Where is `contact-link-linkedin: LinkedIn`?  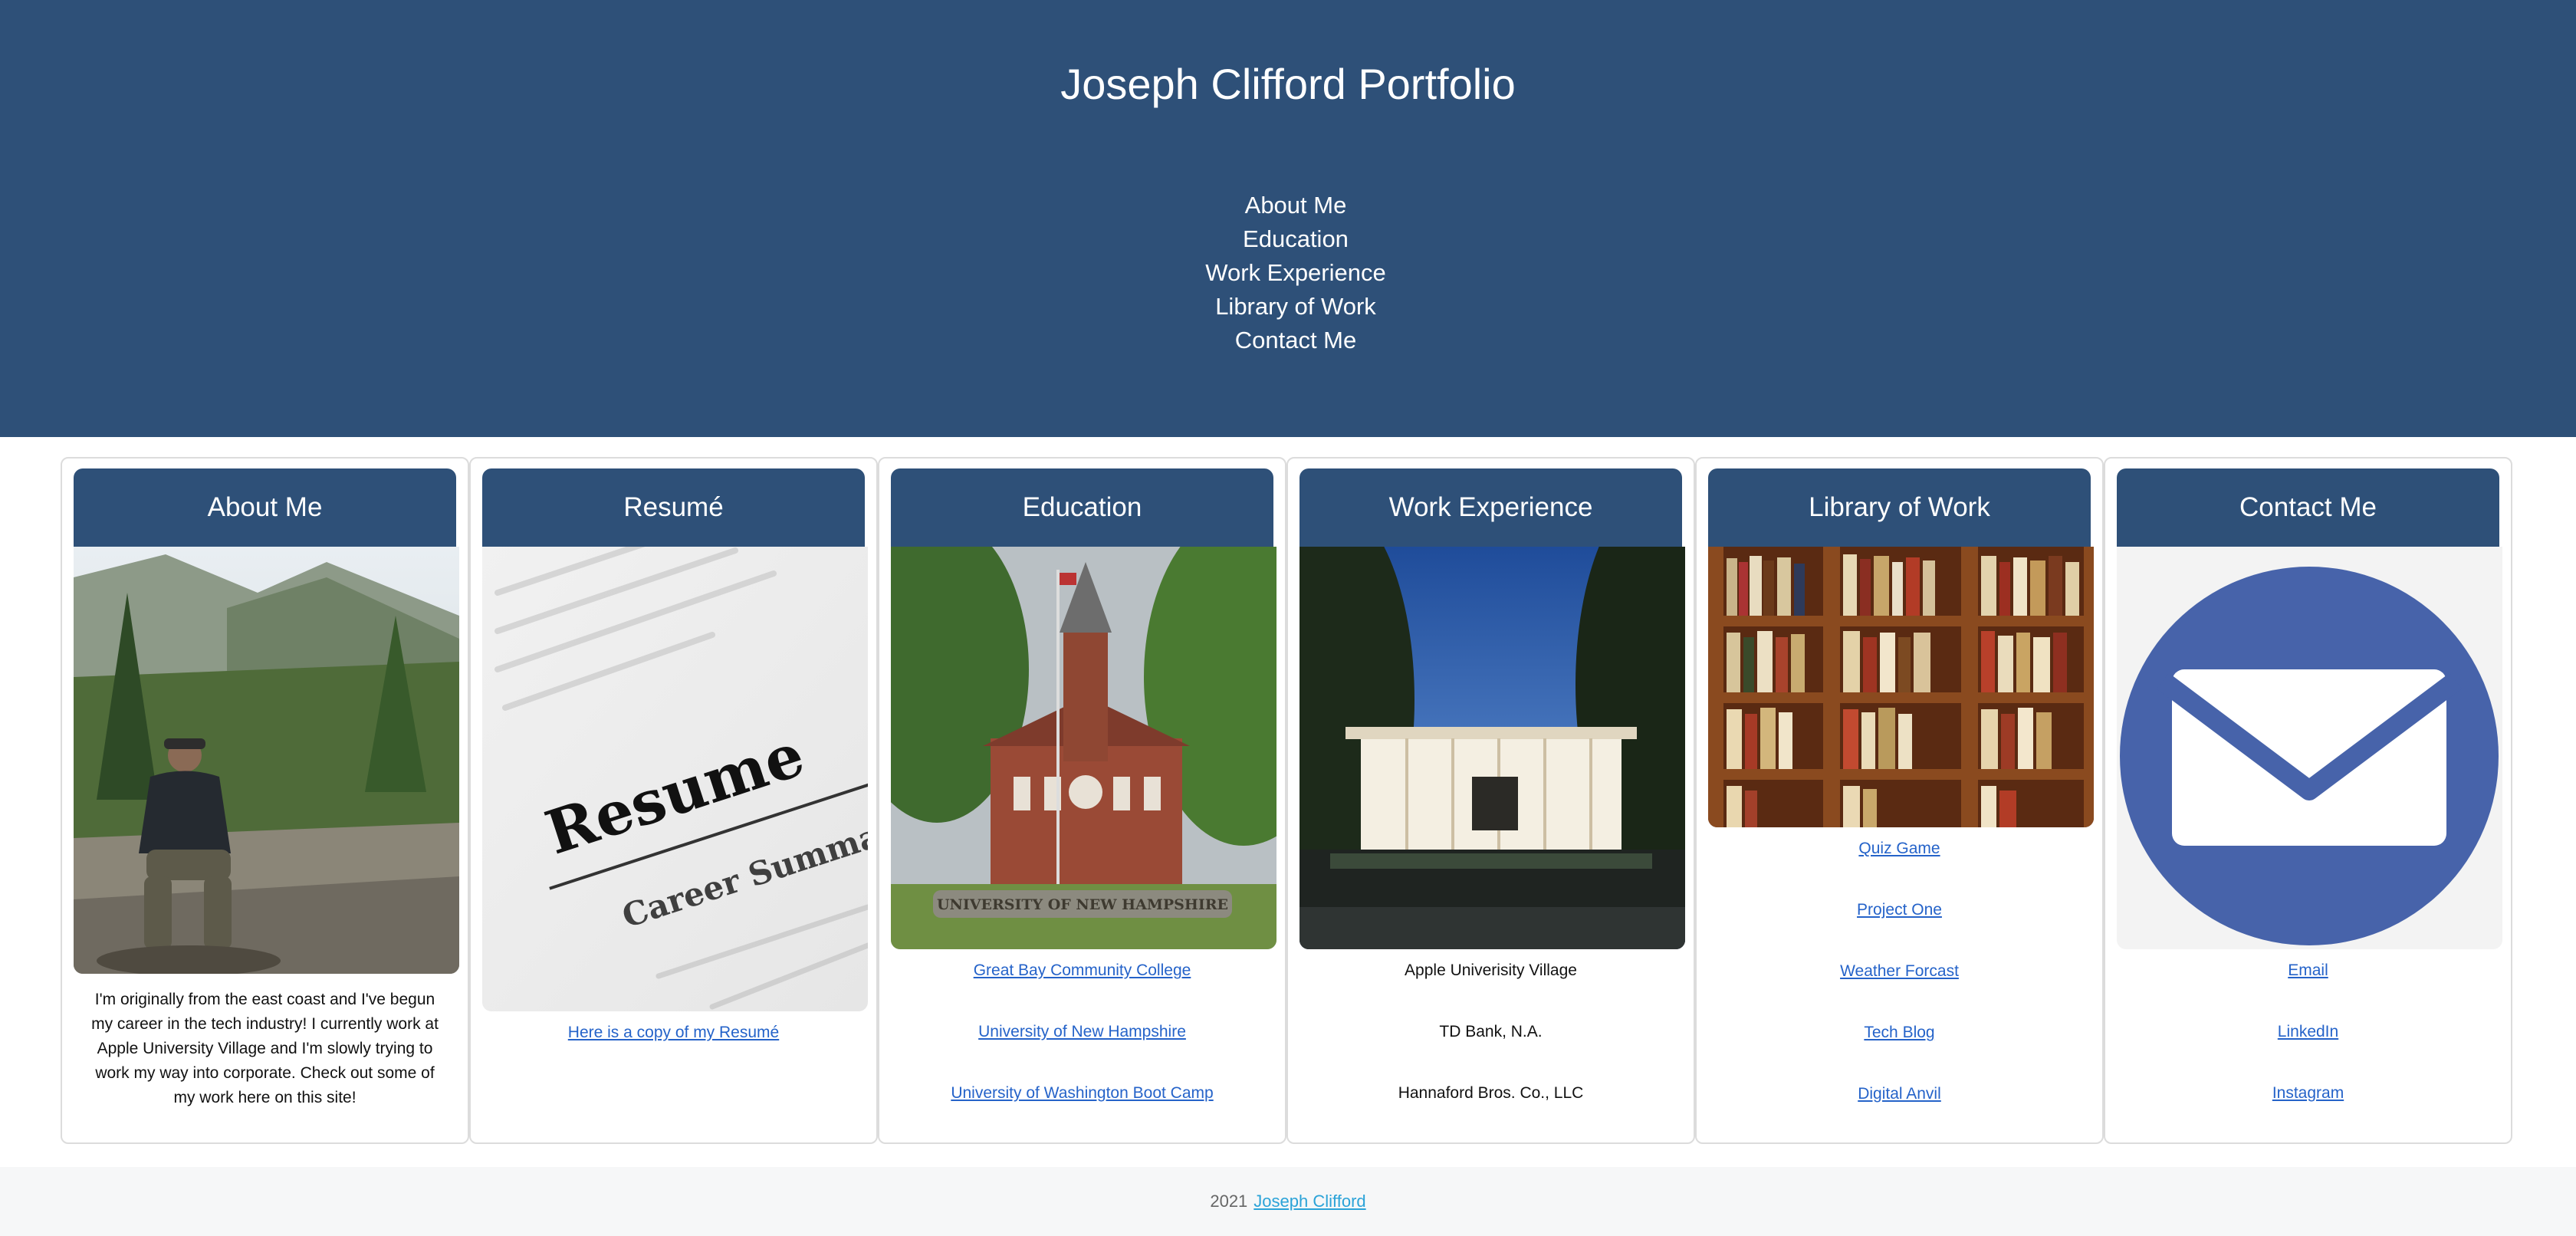 contact-link-linkedin: LinkedIn is located at coordinates (2308, 1032).